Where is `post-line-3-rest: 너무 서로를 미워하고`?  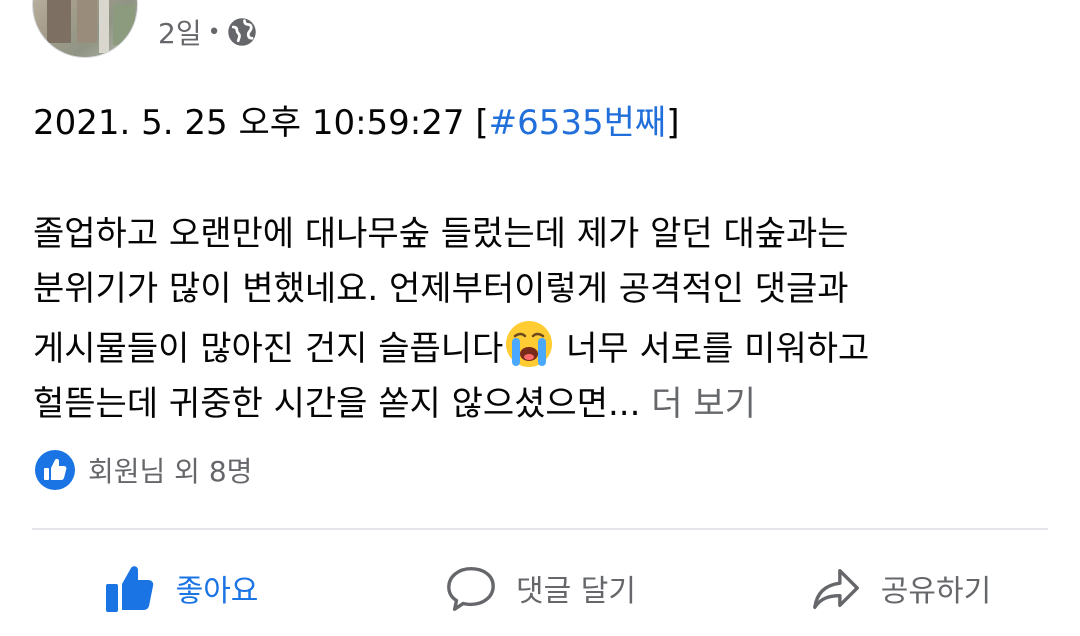 post-line-3-rest: 너무 서로를 미워하고 is located at coordinates (712, 348).